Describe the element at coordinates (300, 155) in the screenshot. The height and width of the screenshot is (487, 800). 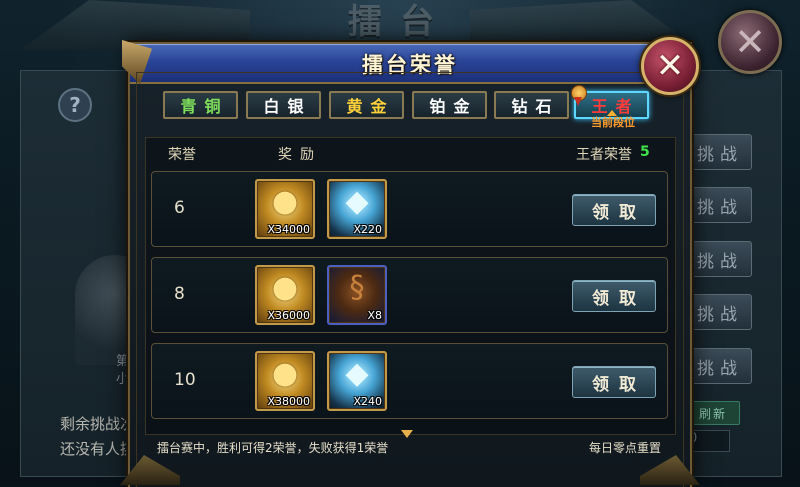
I see `header-reward: 奖励` at that location.